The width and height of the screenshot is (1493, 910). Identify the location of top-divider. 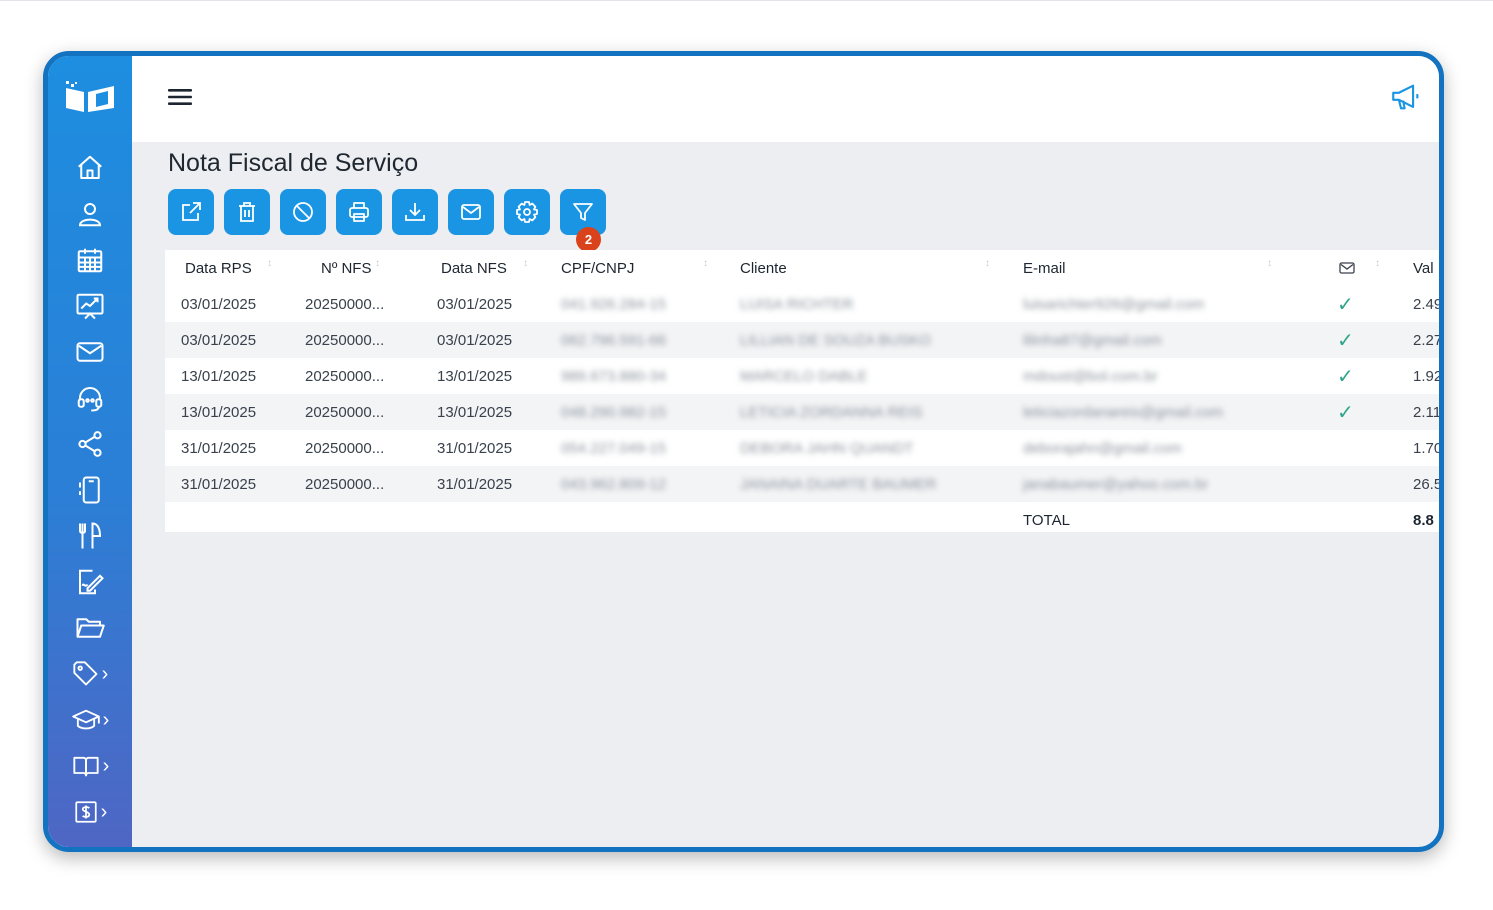
(746, 0).